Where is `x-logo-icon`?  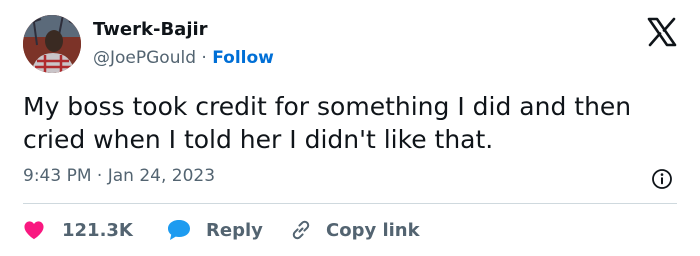 x-logo-icon is located at coordinates (662, 32).